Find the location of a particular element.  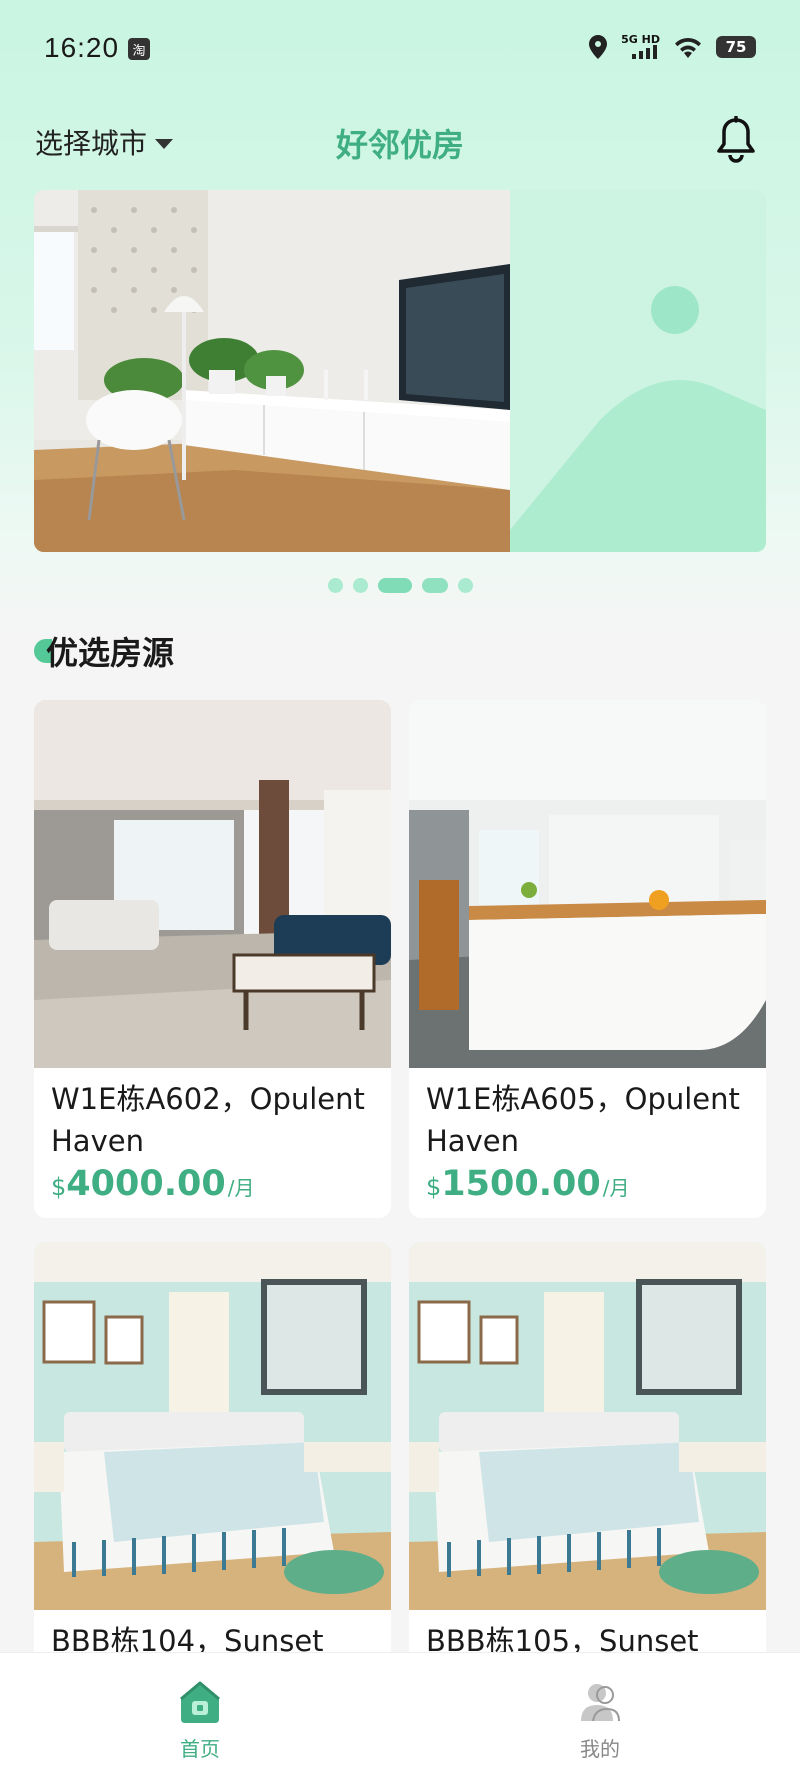

carousel-dot-active is located at coordinates (394, 585).